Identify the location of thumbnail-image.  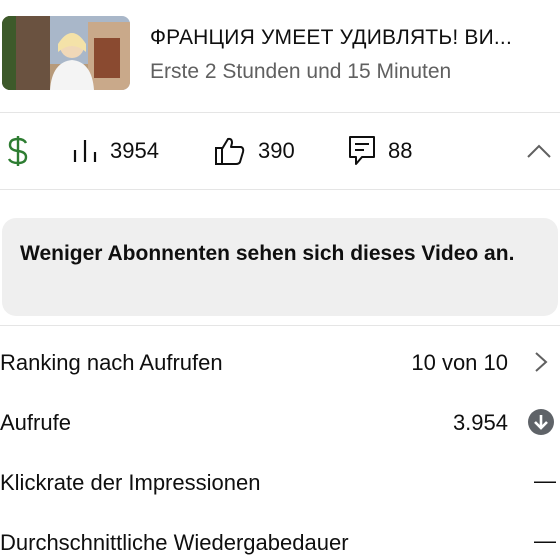
(66, 53).